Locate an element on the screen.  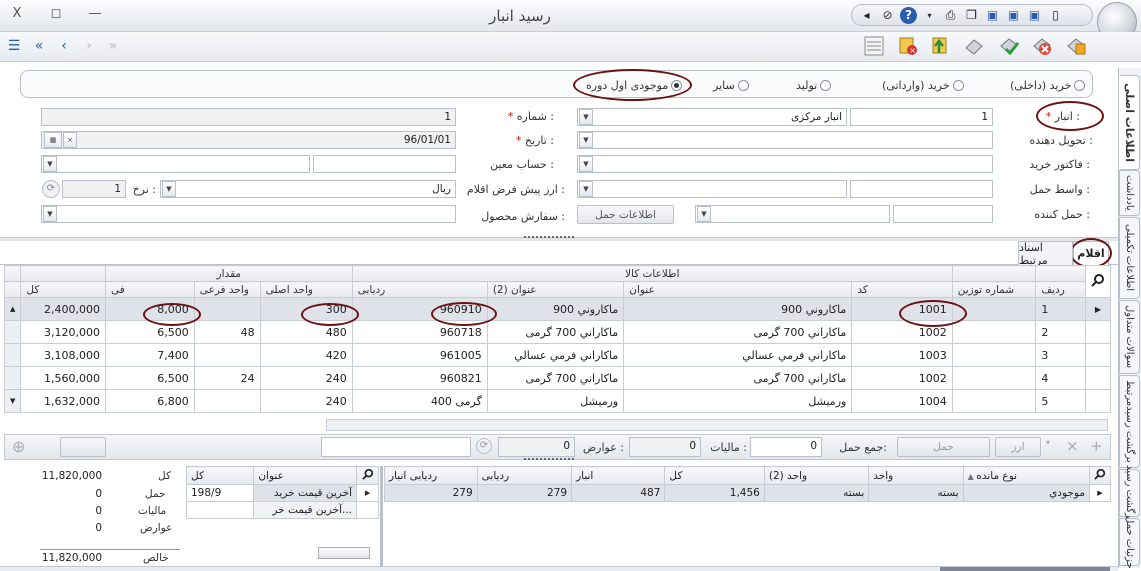
rate-field: 1 is located at coordinates (94, 189).